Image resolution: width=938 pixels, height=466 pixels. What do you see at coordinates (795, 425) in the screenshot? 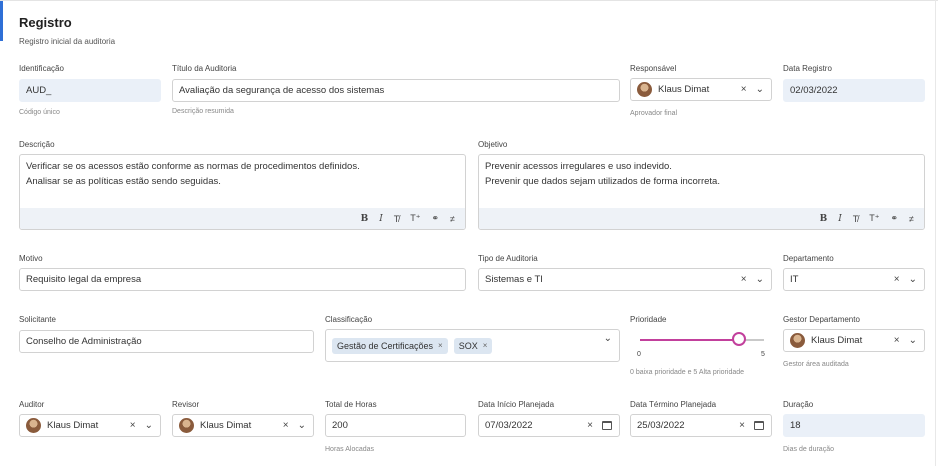
I see `duracao-value: 18` at bounding box center [795, 425].